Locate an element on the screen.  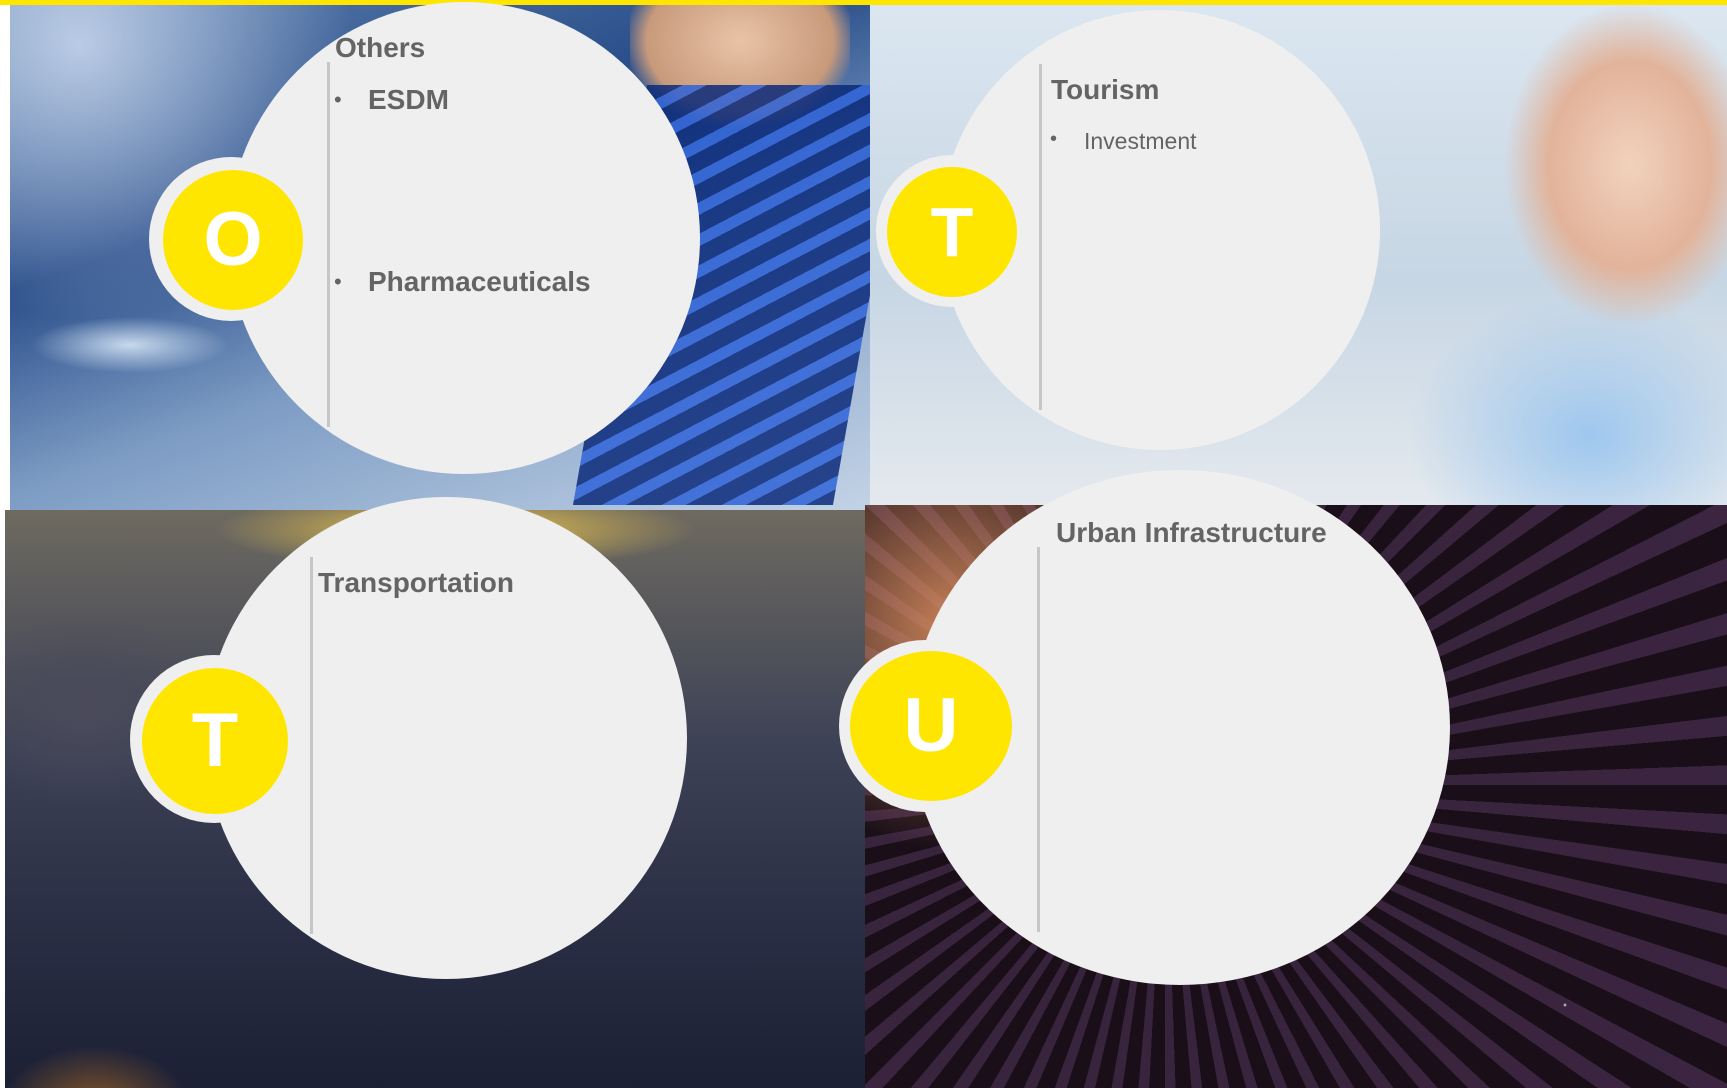
others-item-esdm: • ESDM is located at coordinates (391, 100).